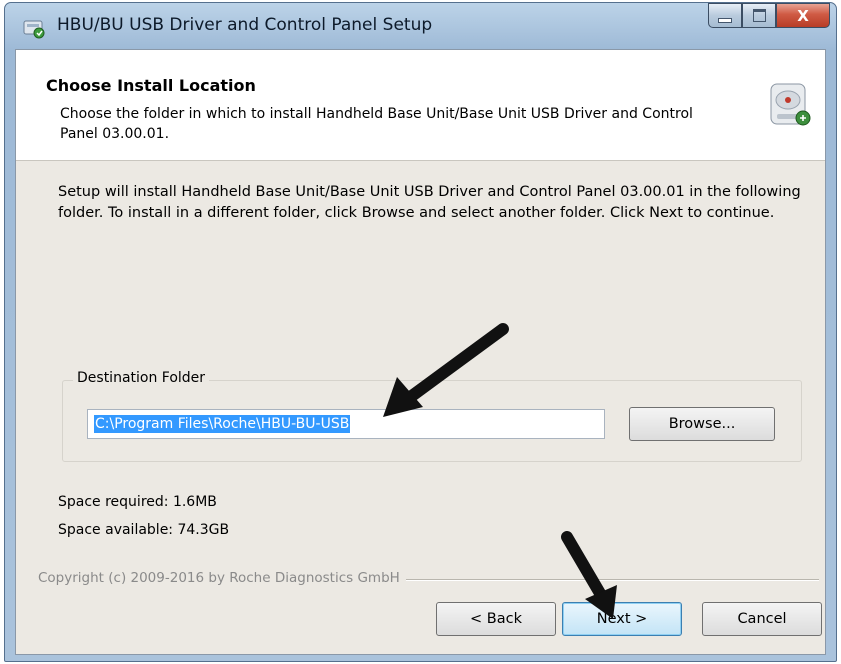 The width and height of the screenshot is (841, 664). Describe the element at coordinates (151, 85) in the screenshot. I see `page-title: Choose Install Location` at that location.